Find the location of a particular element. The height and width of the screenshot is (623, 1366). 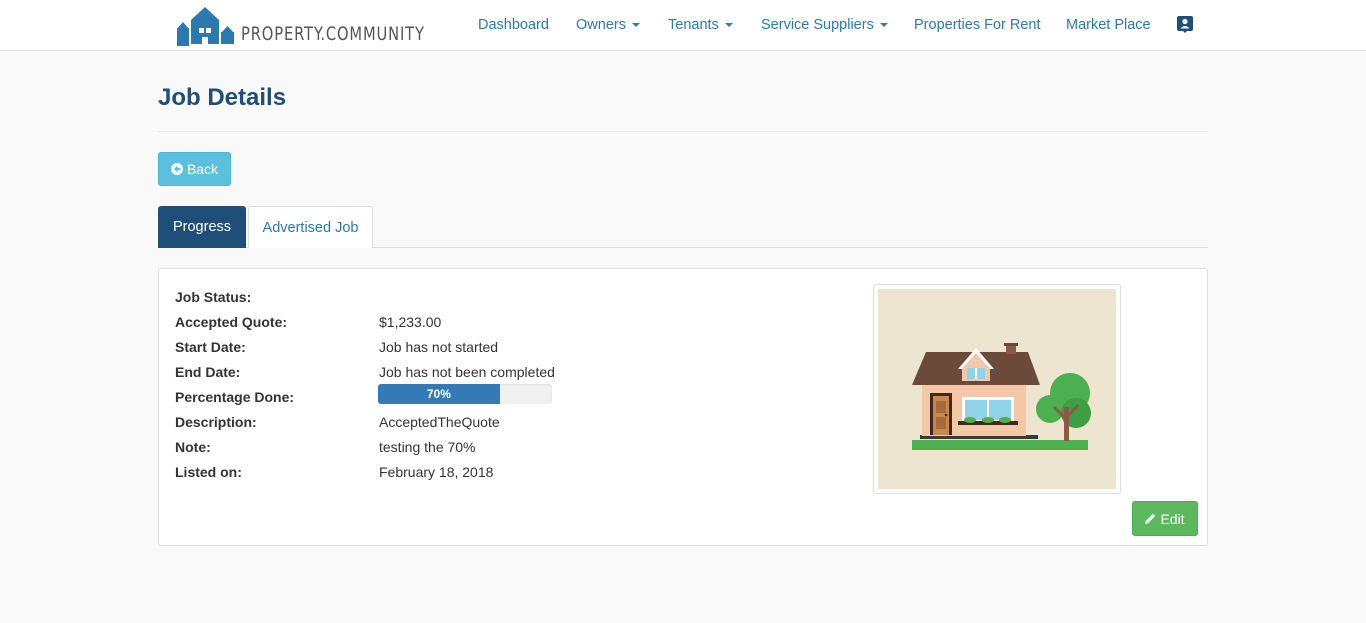

percentage-progress-bar: 70% is located at coordinates (465, 394).